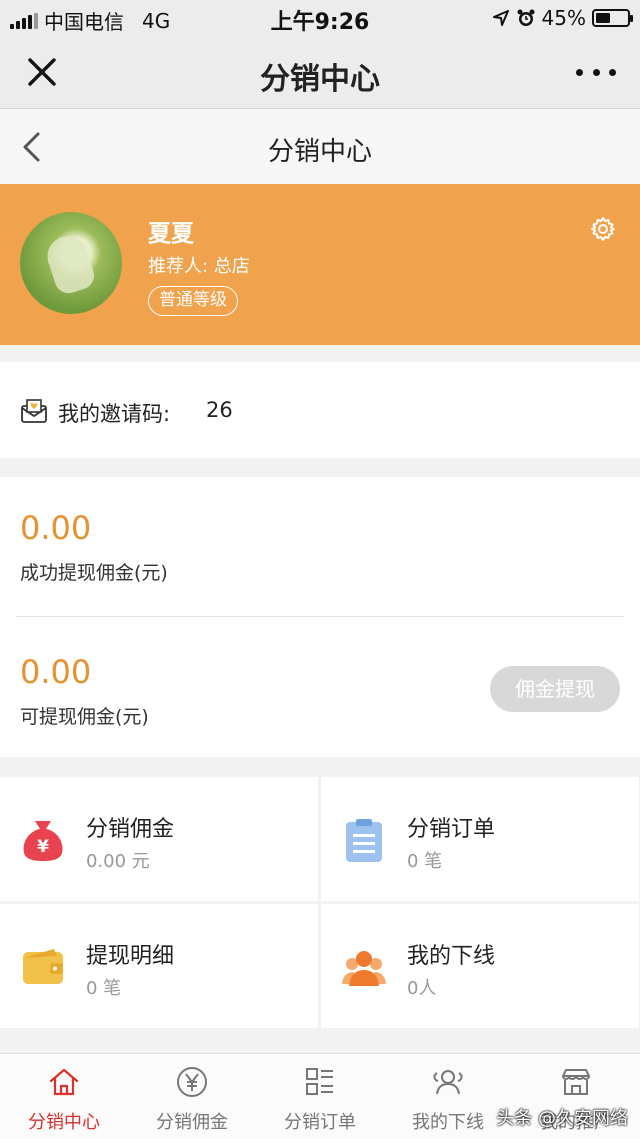 This screenshot has width=640, height=1139. What do you see at coordinates (34, 411) in the screenshot?
I see `envelope-heart-icon` at bounding box center [34, 411].